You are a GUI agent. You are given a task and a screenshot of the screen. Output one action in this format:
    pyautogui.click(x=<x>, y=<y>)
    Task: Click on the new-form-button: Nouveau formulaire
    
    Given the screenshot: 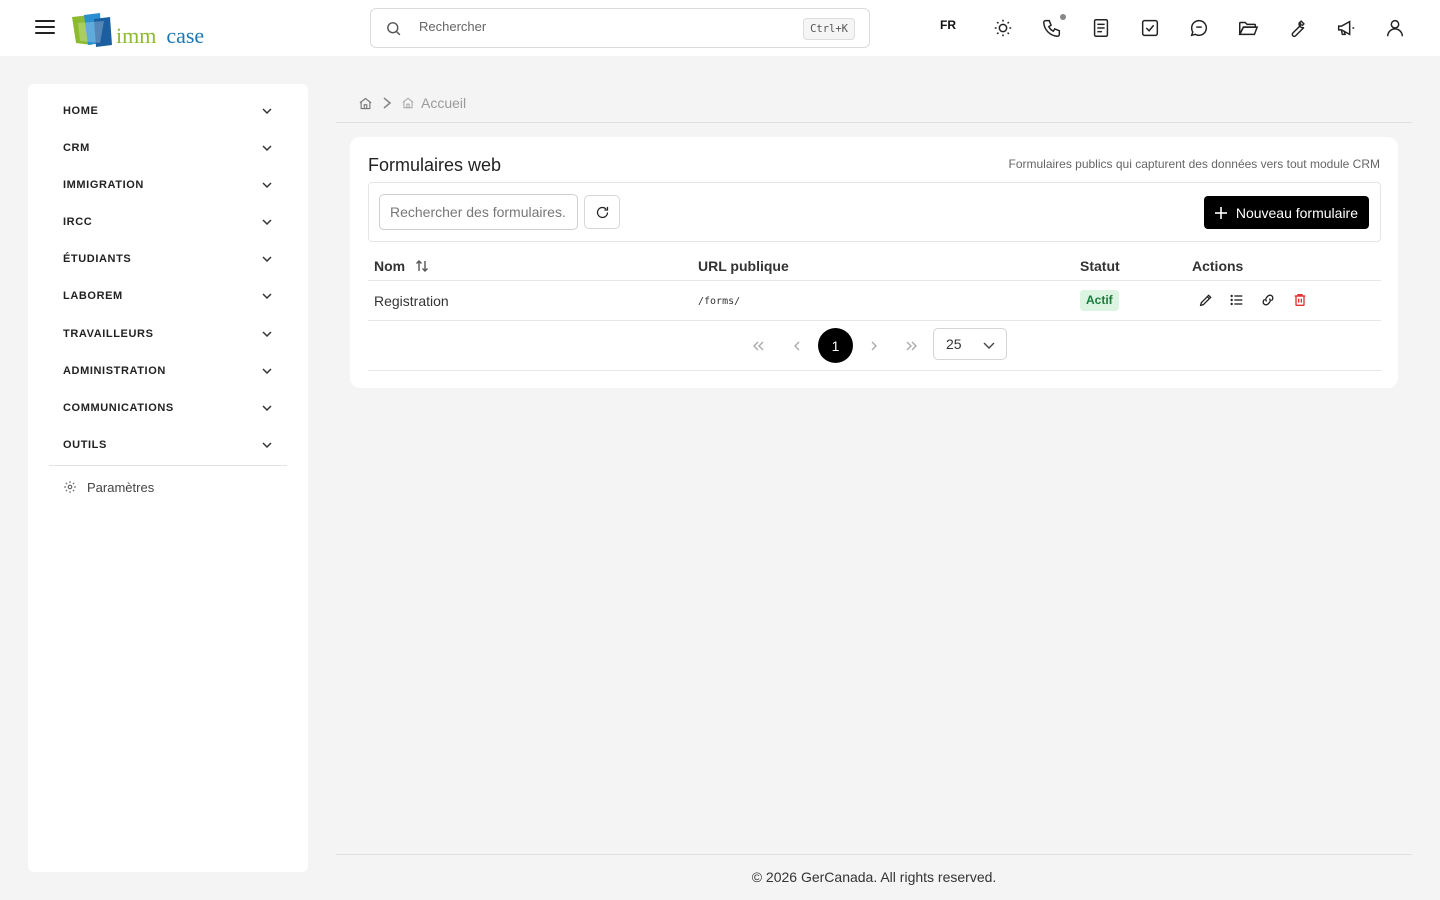 What is the action you would take?
    pyautogui.click(x=1286, y=212)
    